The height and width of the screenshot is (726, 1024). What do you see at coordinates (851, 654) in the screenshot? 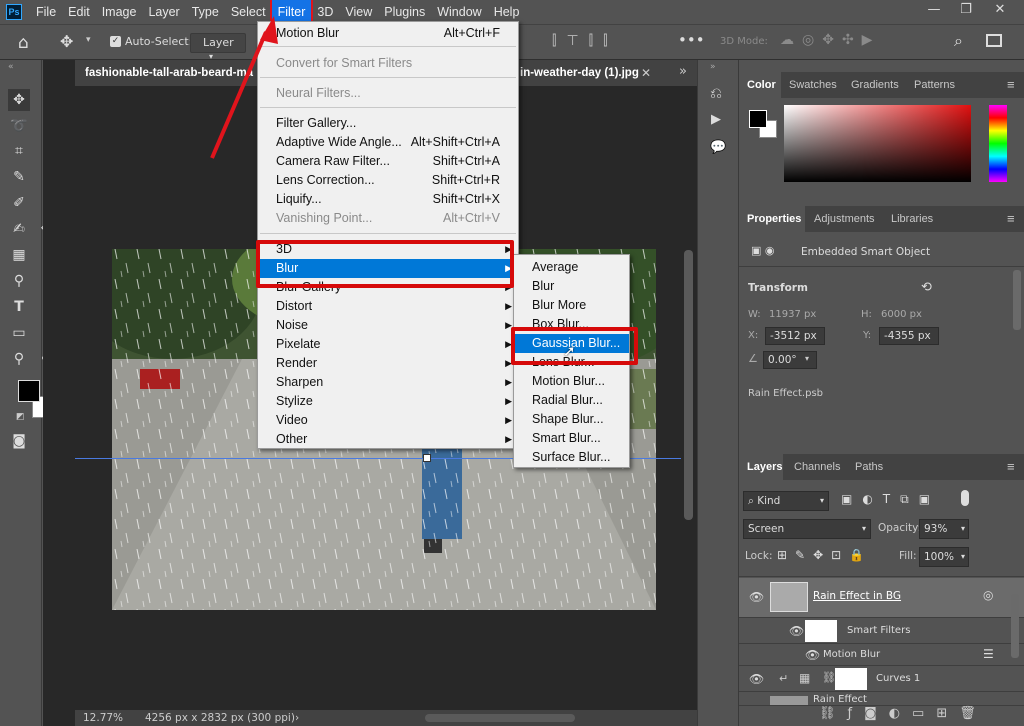
I see `filter-name: Motion Blur` at bounding box center [851, 654].